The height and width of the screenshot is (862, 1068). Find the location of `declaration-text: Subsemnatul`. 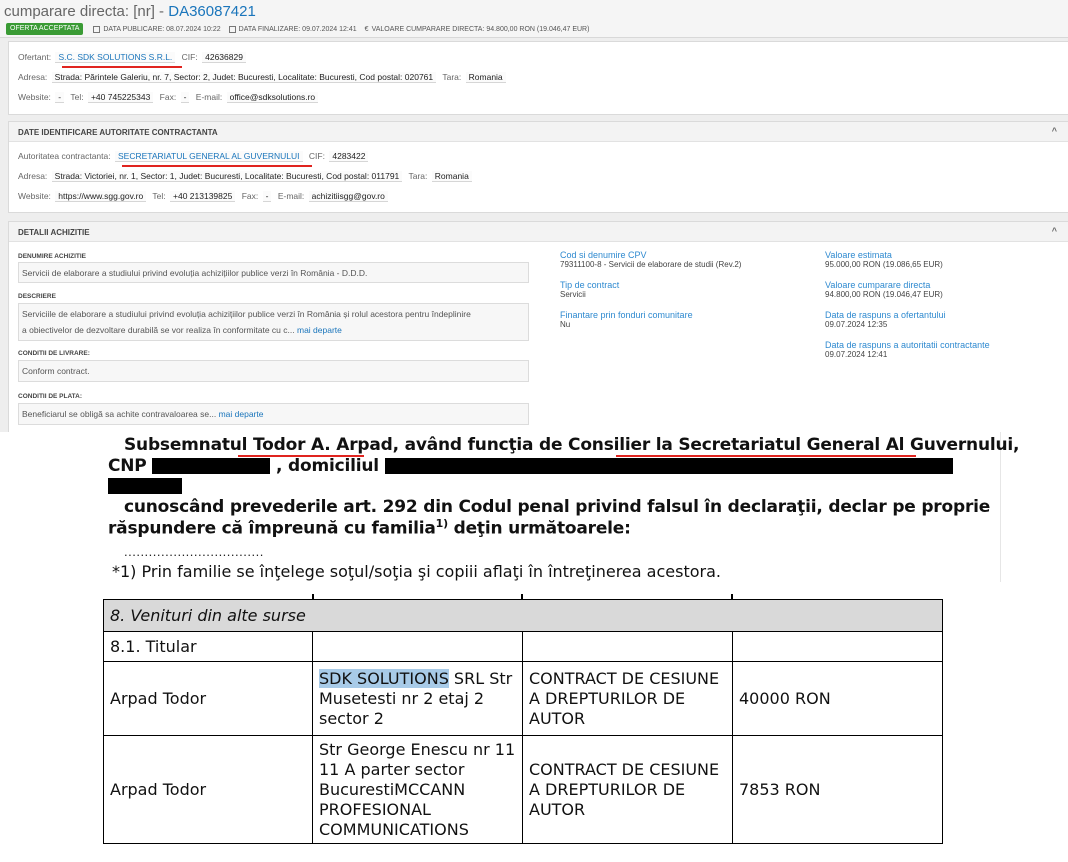

declaration-text: Subsemnatul is located at coordinates (189, 445).